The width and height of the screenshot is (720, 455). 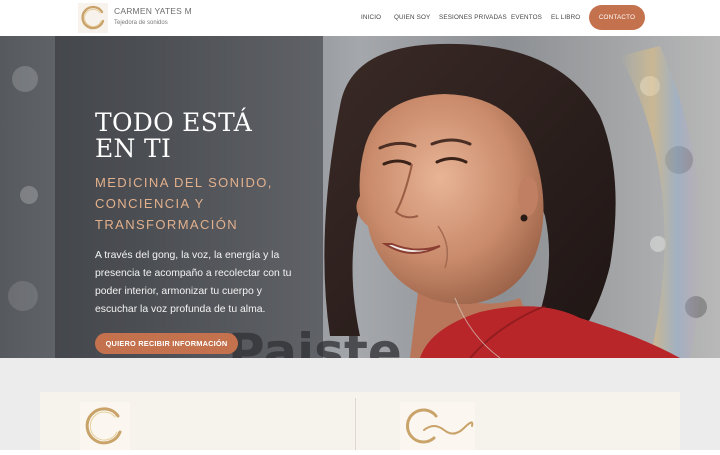 I want to click on gold-ring-wave-icon, so click(x=439, y=426).